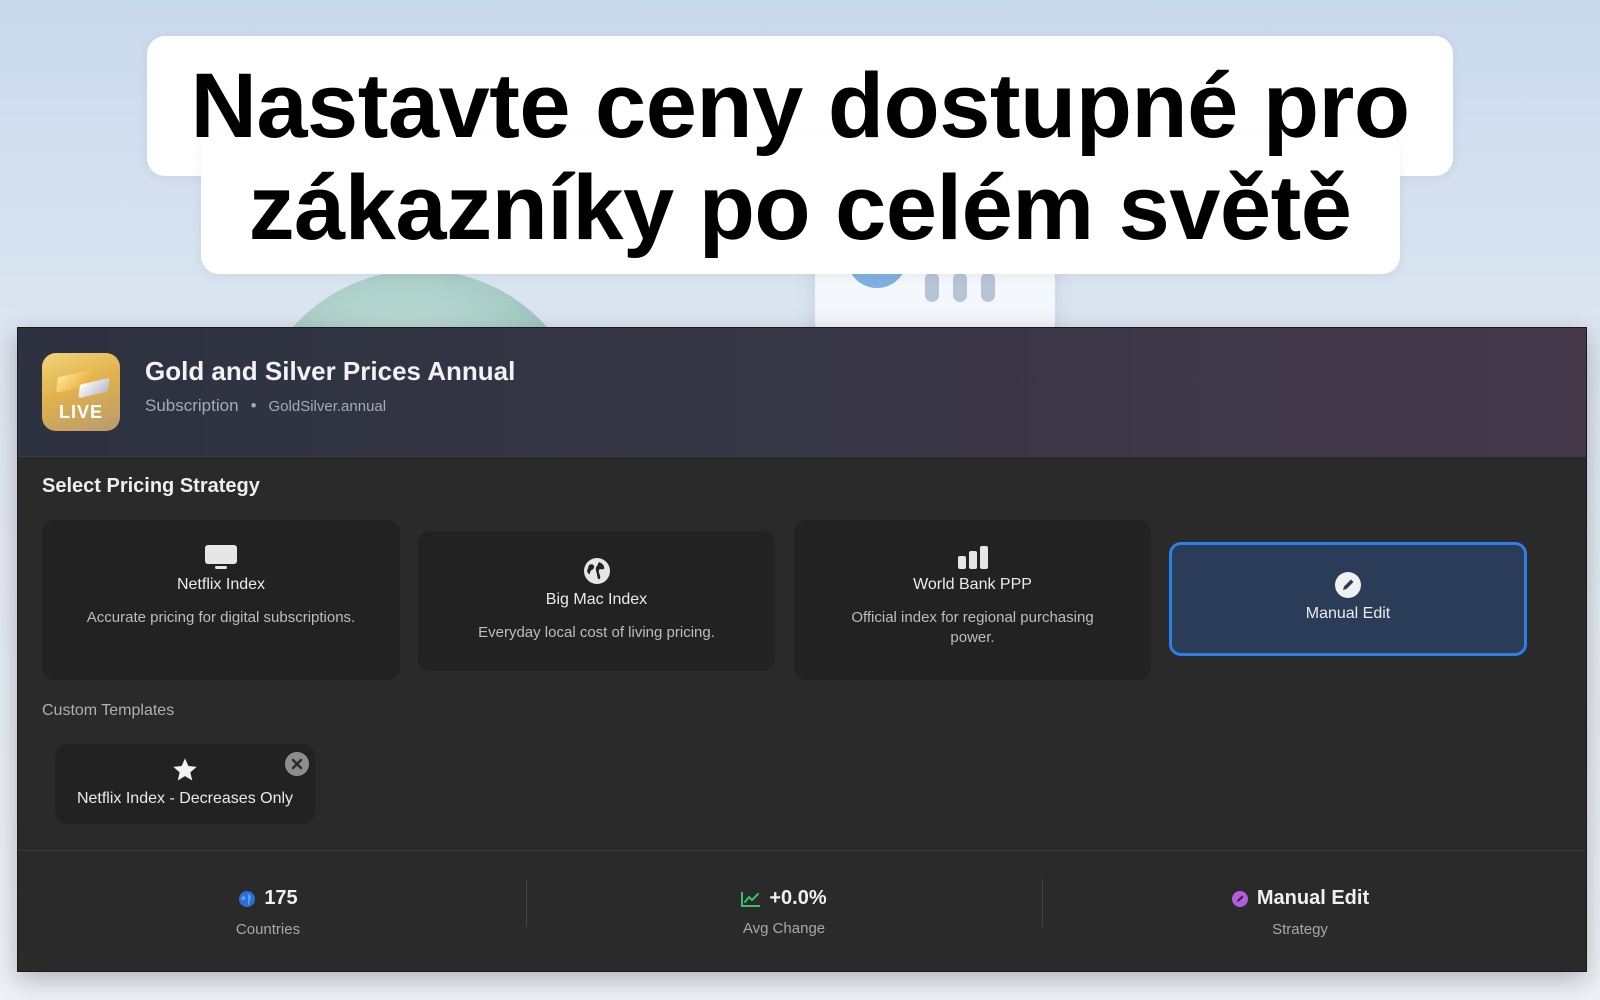 This screenshot has width=1600, height=1000. Describe the element at coordinates (297, 764) in the screenshot. I see `remove-template-close-icon` at that location.